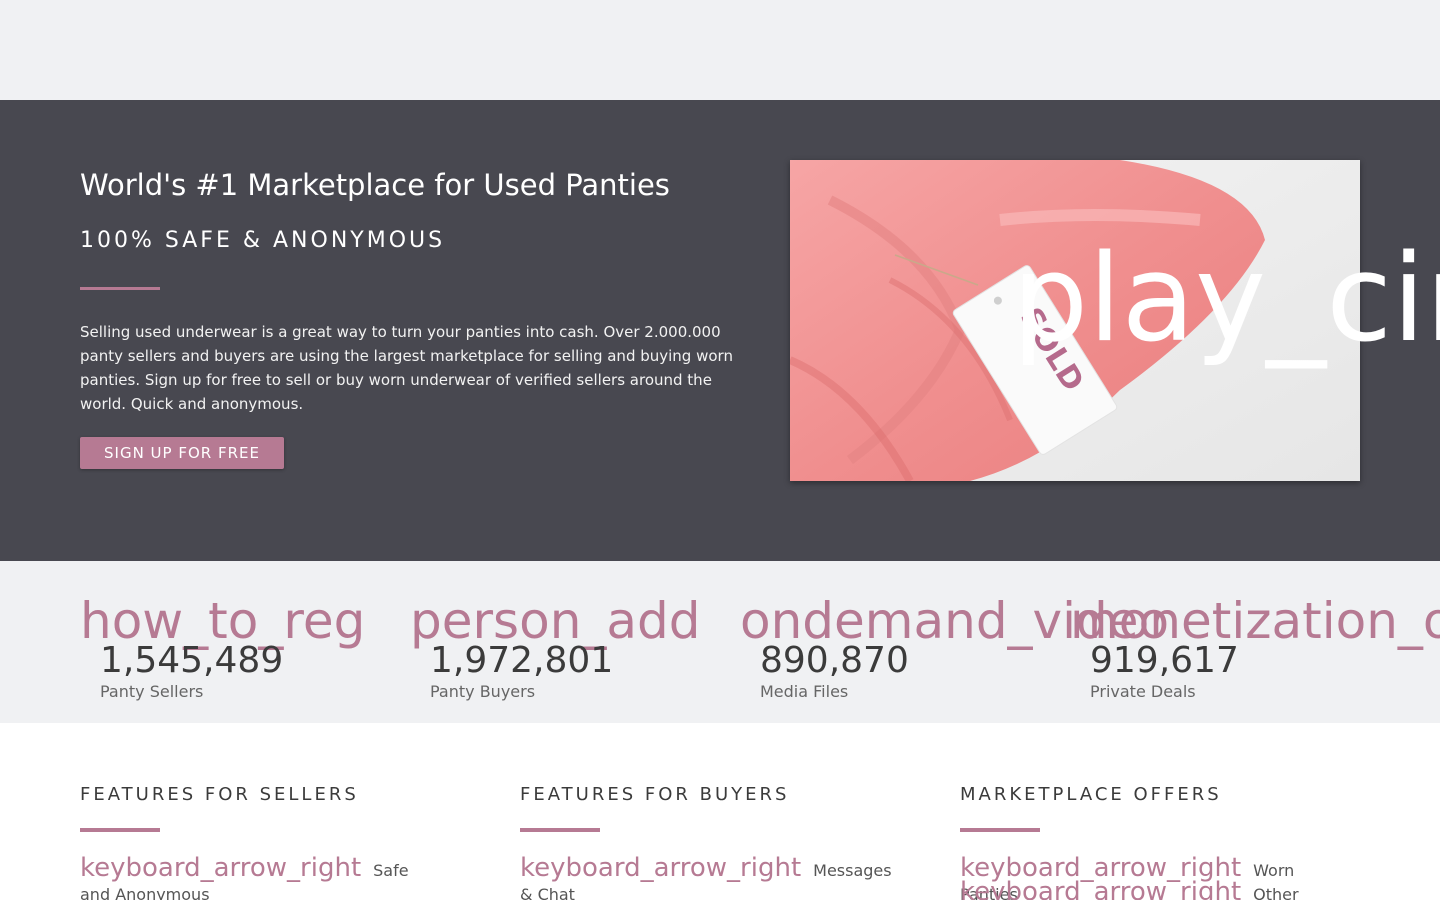 The width and height of the screenshot is (1440, 900). I want to click on play-circle-icon: play_circle, so click(1226, 300).